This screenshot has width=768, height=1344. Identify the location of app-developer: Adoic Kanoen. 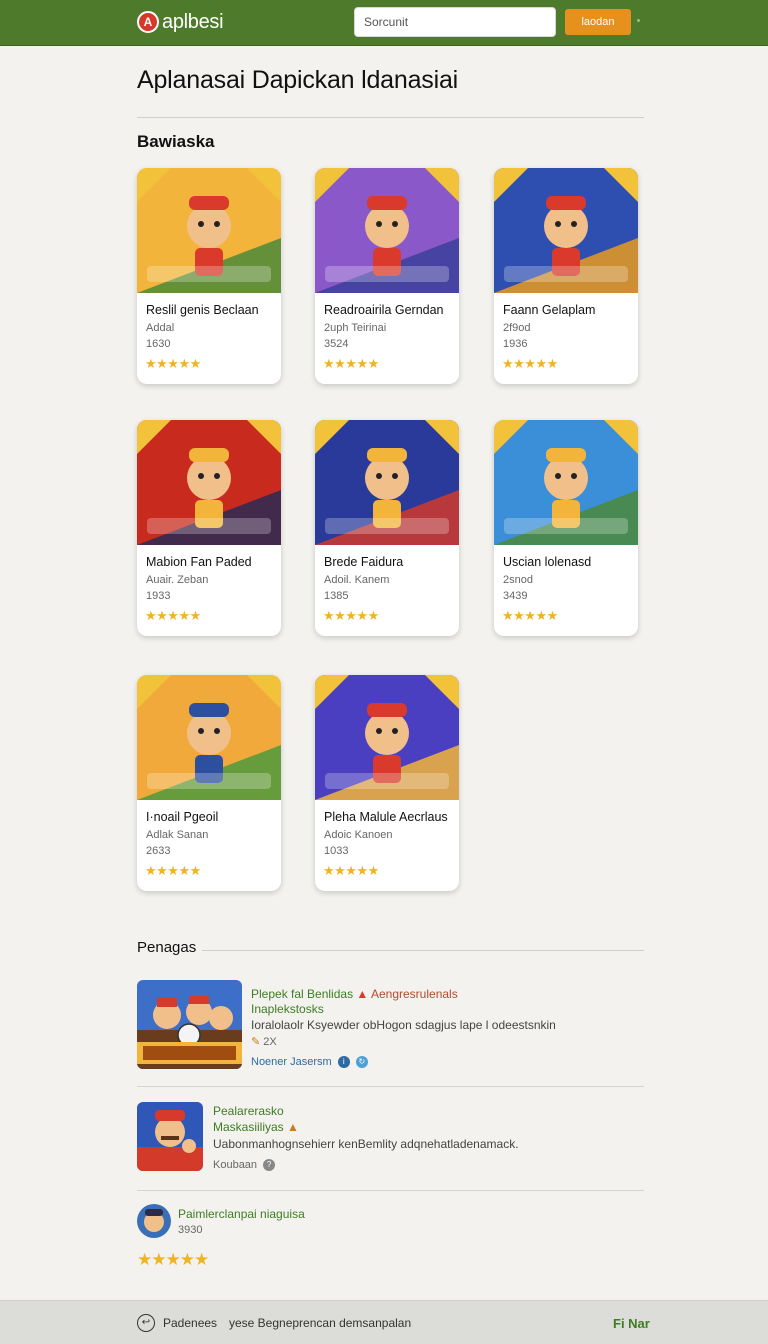
(358, 835).